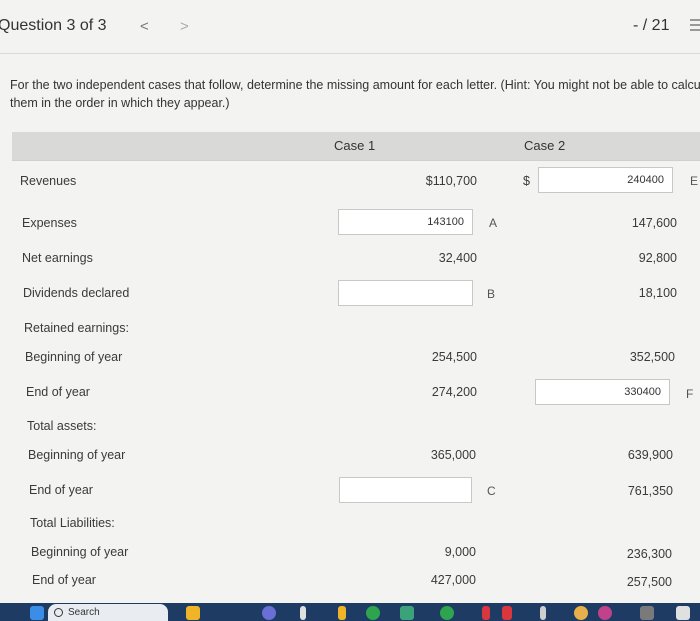 This screenshot has height=621, width=700. What do you see at coordinates (605, 180) in the screenshot?
I see `revenues-case2-input: 240400` at bounding box center [605, 180].